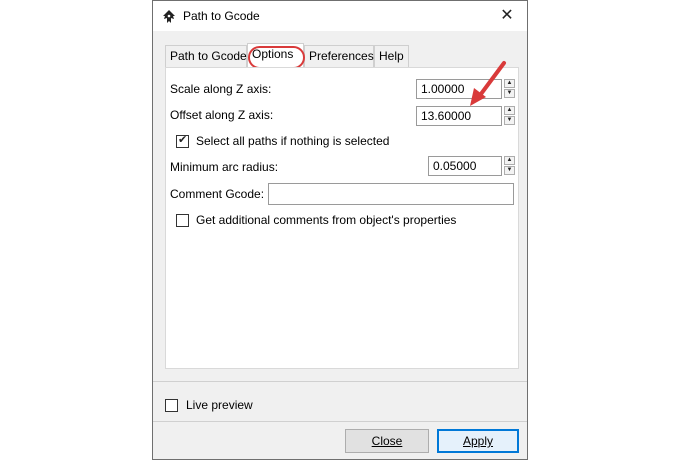 The image size is (680, 462). I want to click on offset-z-spinner: ▲ ▼, so click(510, 116).